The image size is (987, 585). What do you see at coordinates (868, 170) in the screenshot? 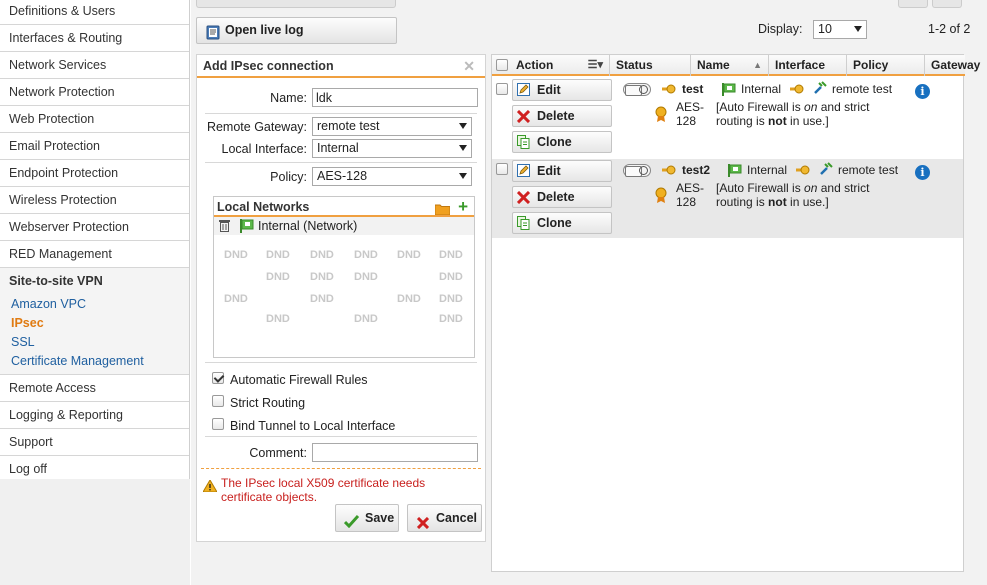
I see `connection-gateway: remote test` at bounding box center [868, 170].